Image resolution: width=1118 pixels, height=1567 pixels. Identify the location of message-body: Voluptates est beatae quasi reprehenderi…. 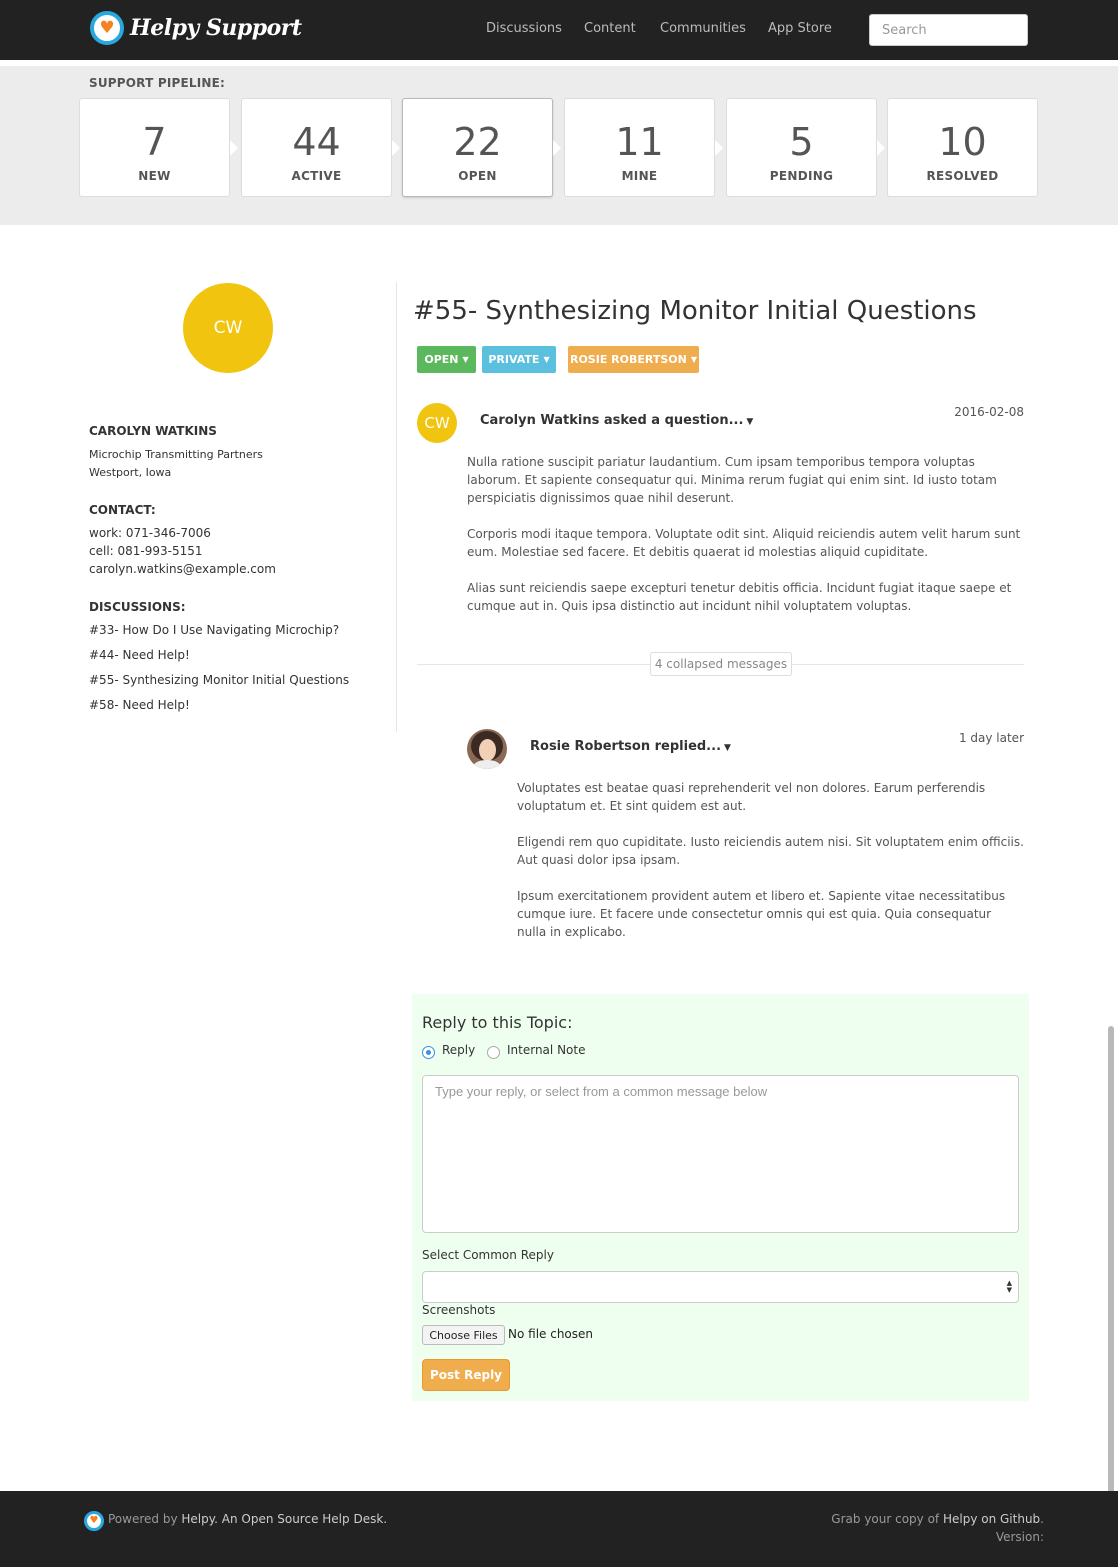
(770, 869).